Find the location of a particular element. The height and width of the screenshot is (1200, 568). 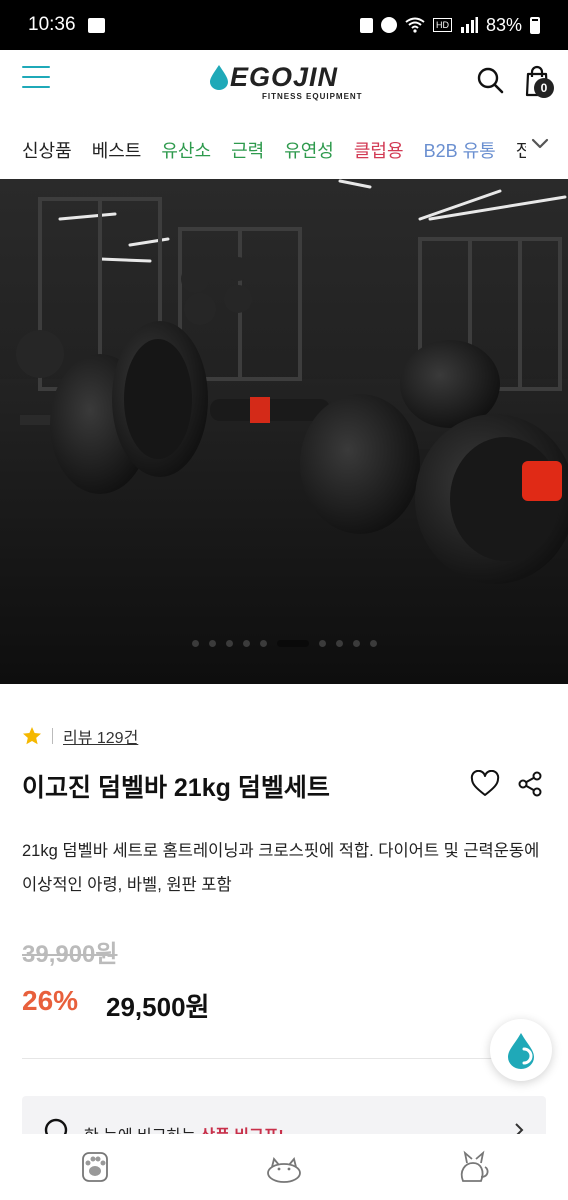

status-bar: 10:36 HD 83% is located at coordinates (284, 25).